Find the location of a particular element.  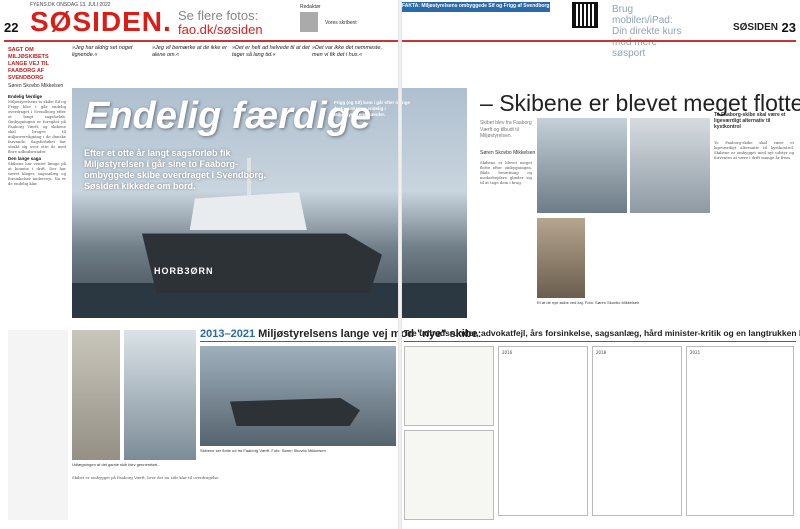

left-column-continuation is located at coordinates (38, 425).